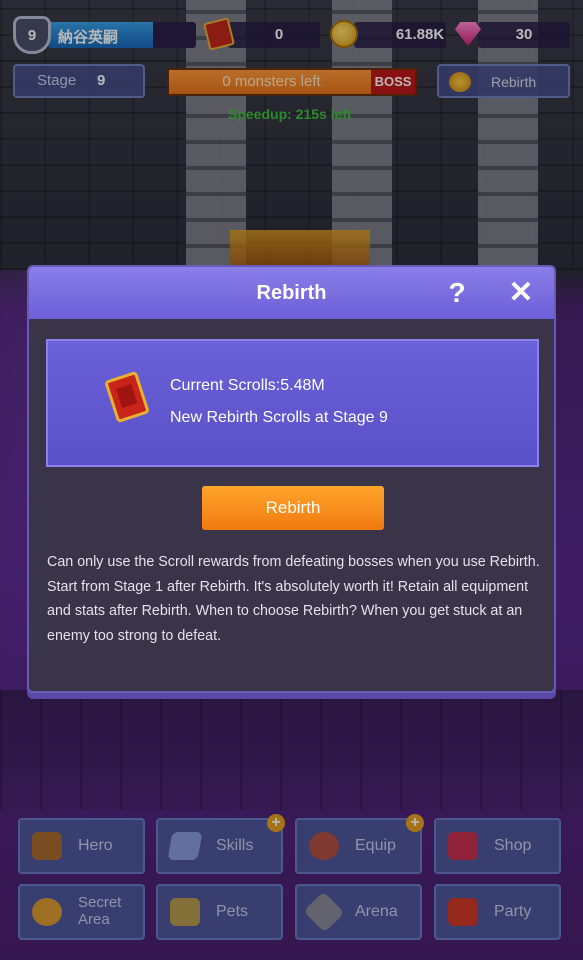 Image resolution: width=583 pixels, height=960 pixels. I want to click on dialog-header: Rebirth ? ✕, so click(291, 293).